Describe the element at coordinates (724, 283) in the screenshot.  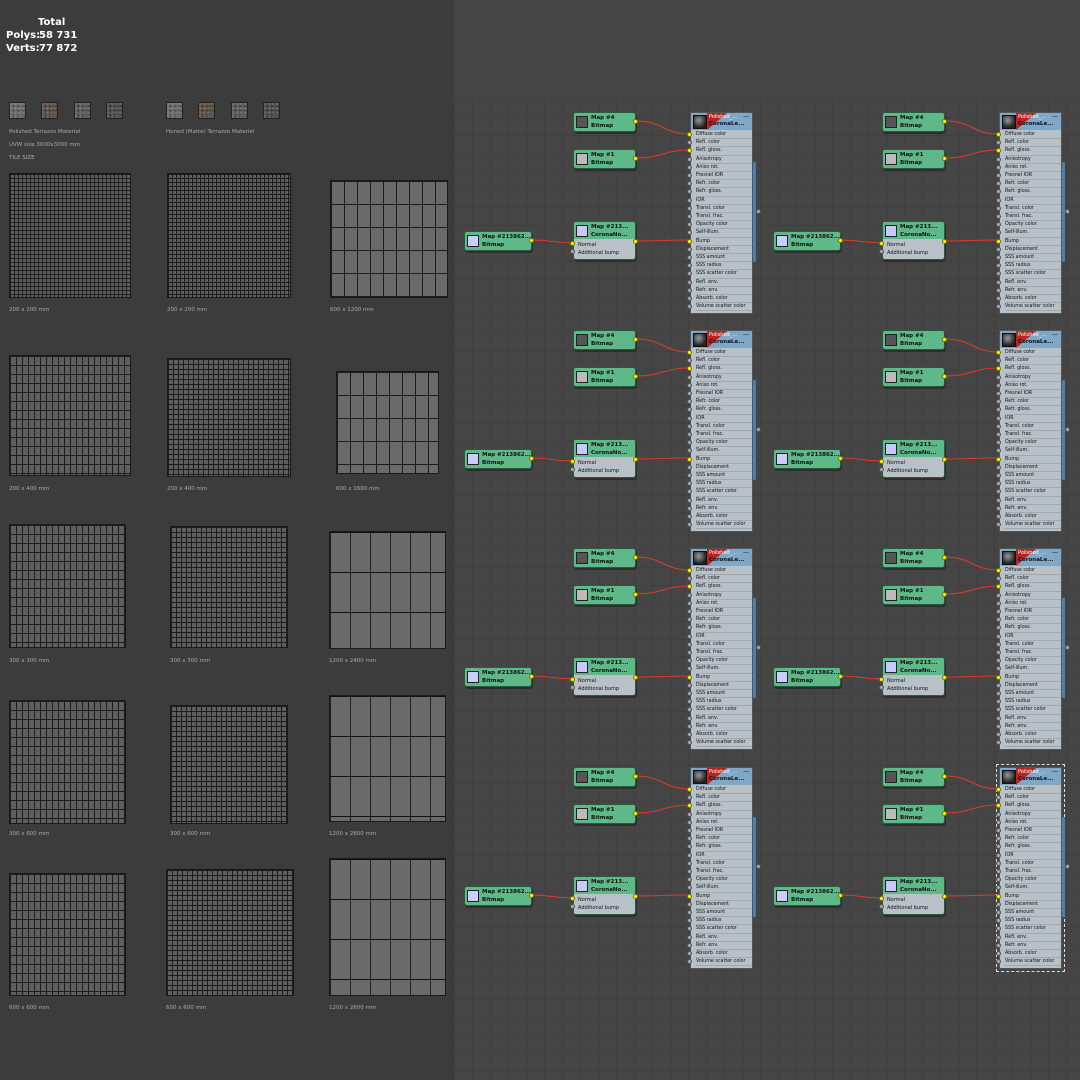
I see `material-slot: Refl. env.` at that location.